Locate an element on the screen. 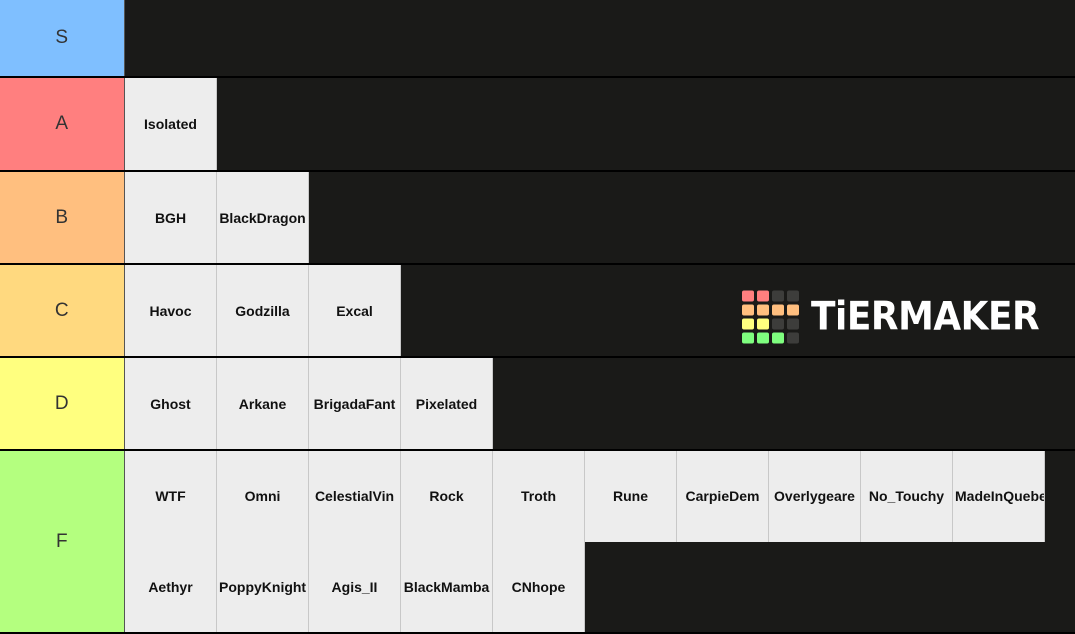  tier-item: WTF is located at coordinates (171, 496).